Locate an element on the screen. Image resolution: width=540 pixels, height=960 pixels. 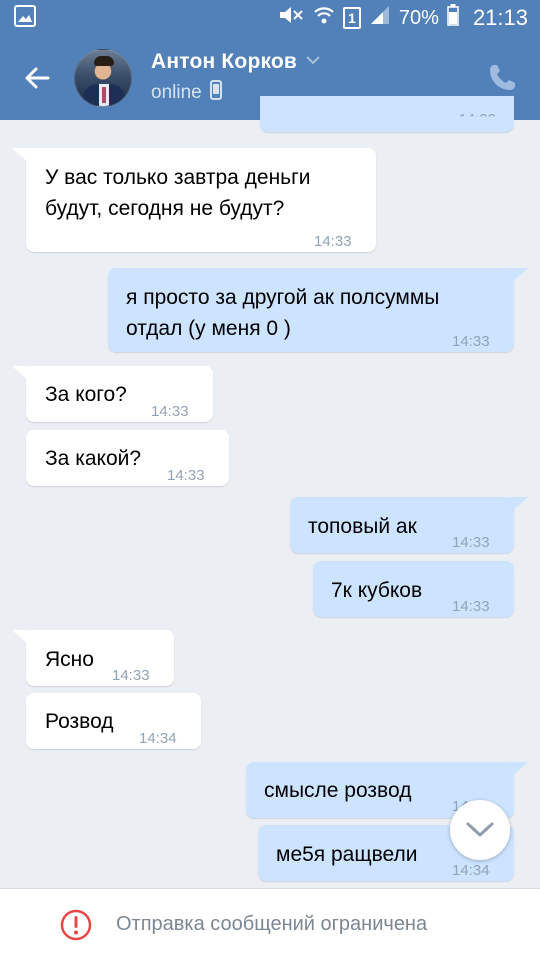
message-incoming: За какой? 14:33 is located at coordinates (127, 458).